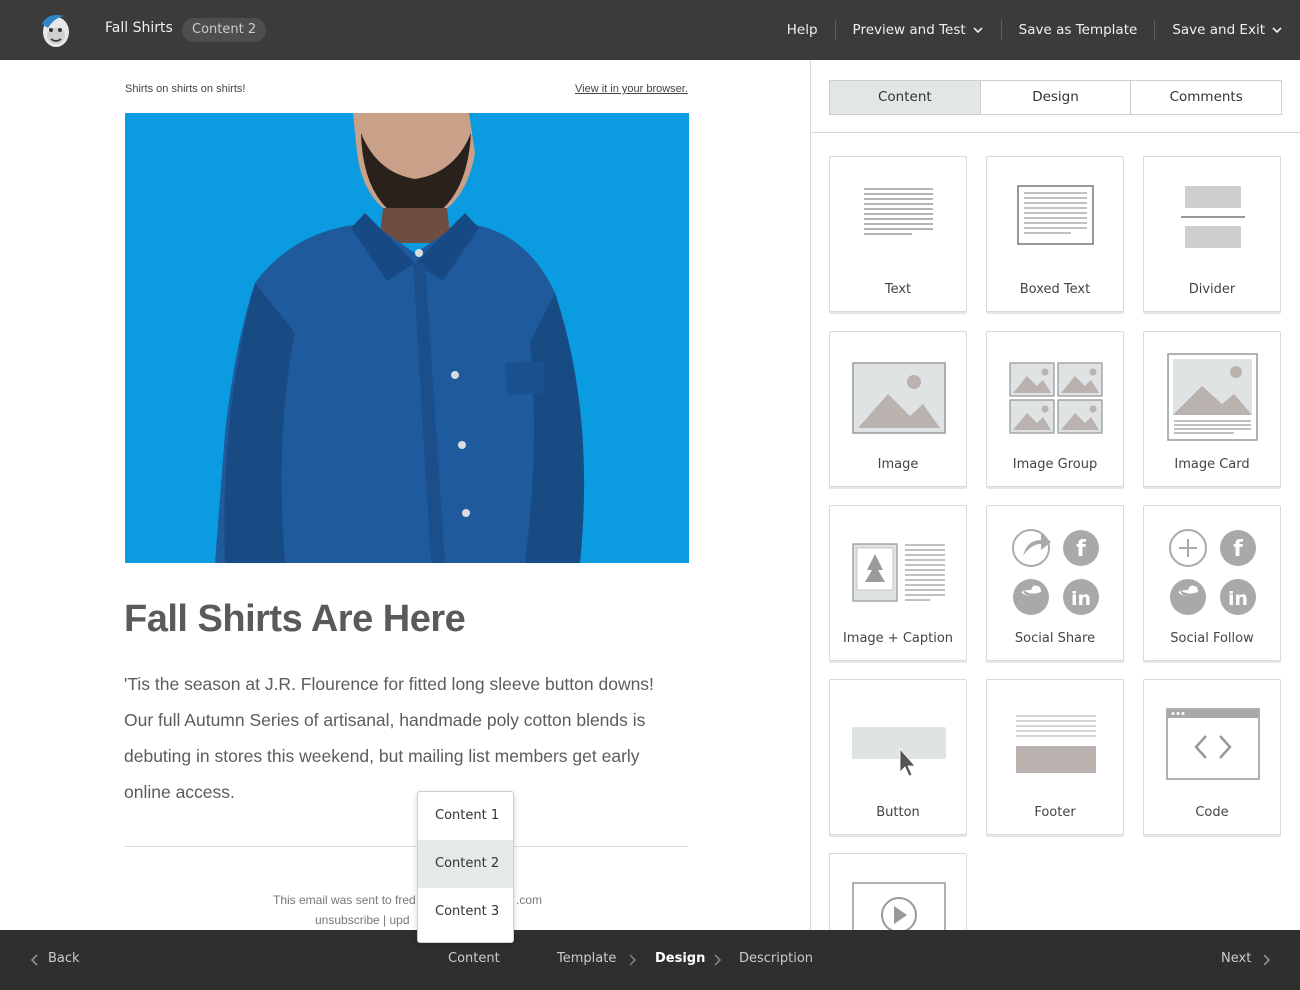 The width and height of the screenshot is (1300, 990). I want to click on block-social-follow: f in Social Follow, so click(1212, 583).